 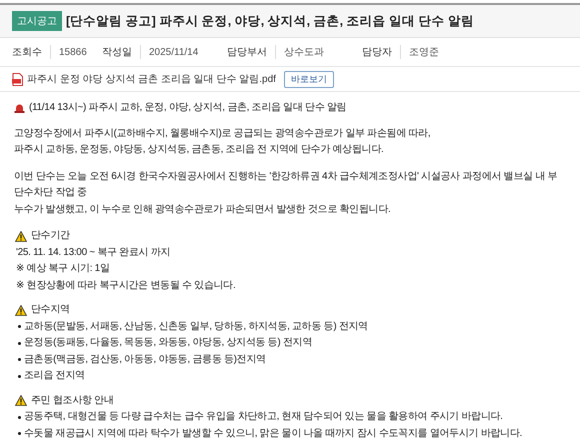 I want to click on section-heading: 주민 협조사항 안내, so click(x=72, y=401).